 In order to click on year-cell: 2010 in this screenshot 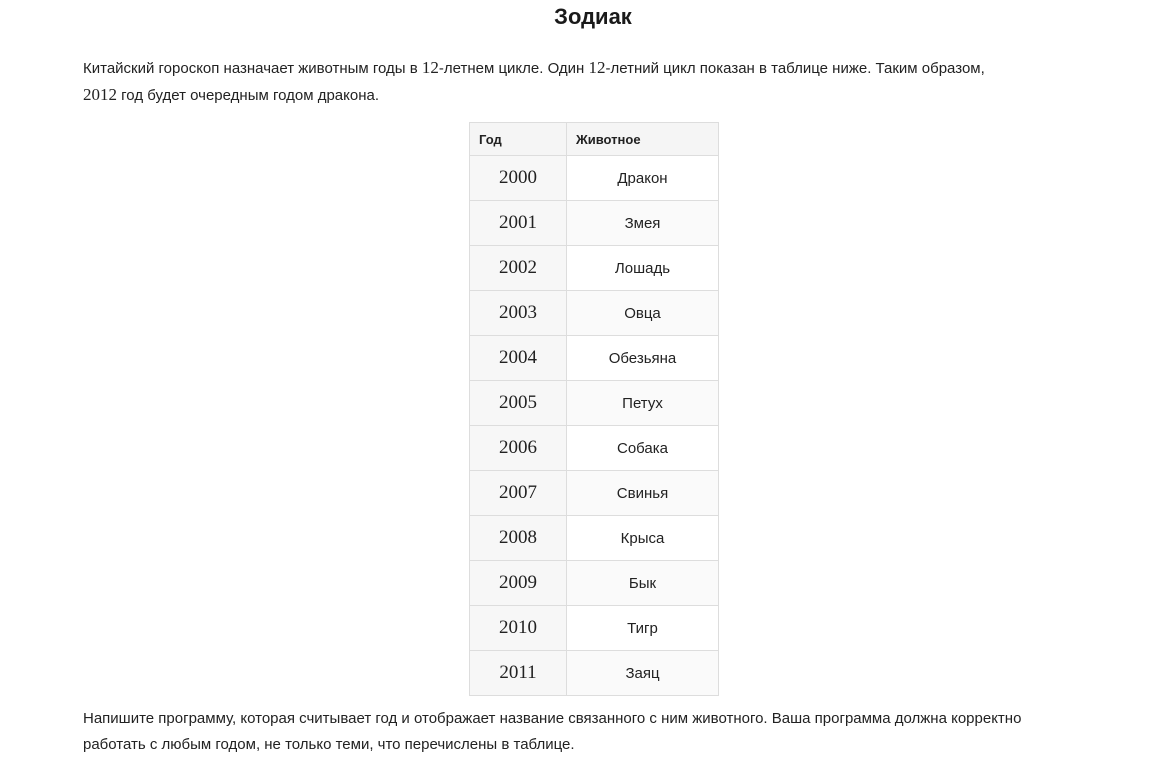, I will do `click(518, 628)`.